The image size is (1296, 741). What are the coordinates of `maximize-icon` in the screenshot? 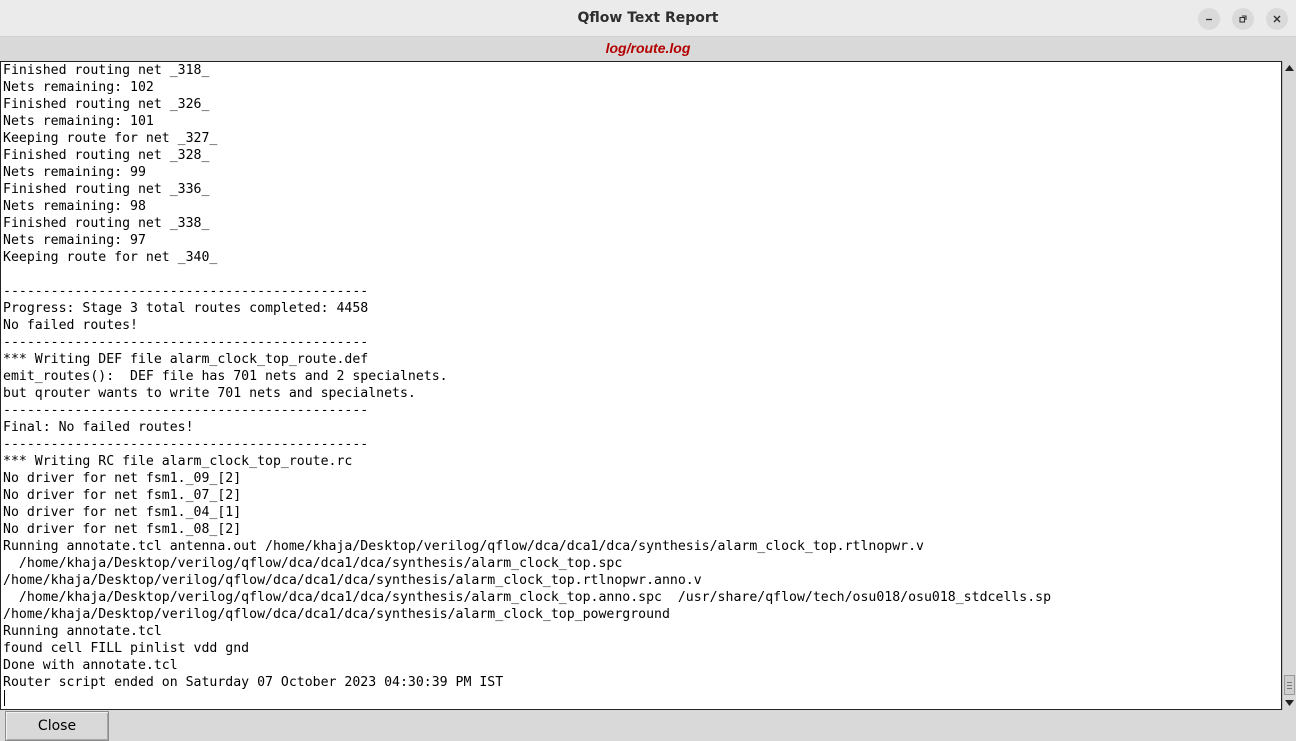 It's located at (1243, 19).